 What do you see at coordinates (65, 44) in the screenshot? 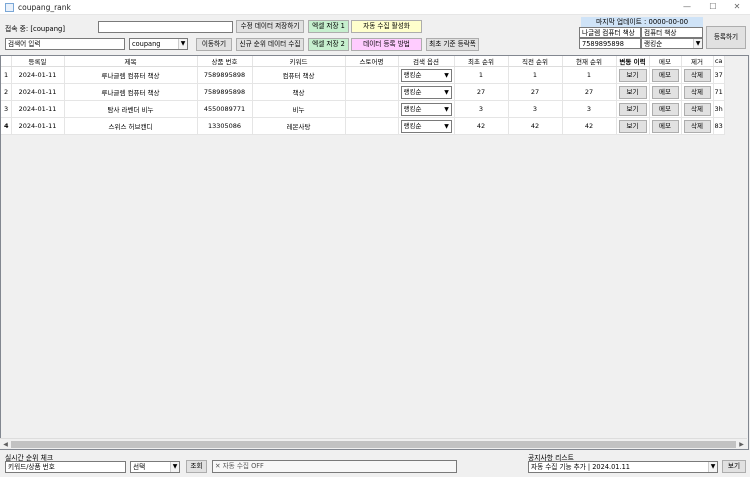
I see `search-input: 검색어 입력` at bounding box center [65, 44].